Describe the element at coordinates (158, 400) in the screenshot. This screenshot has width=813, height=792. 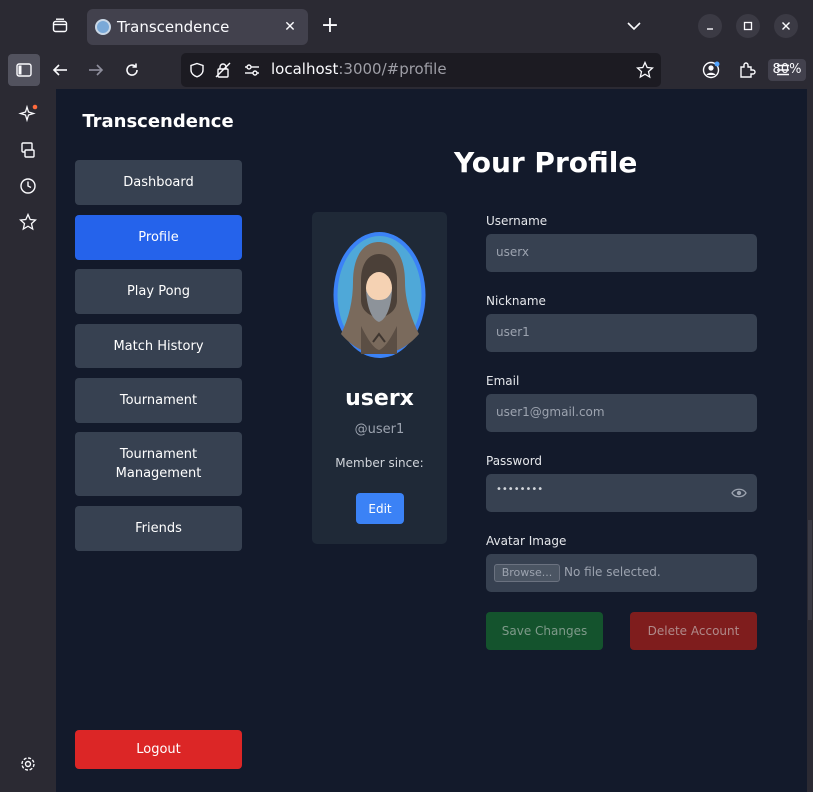
I see `nav-tournament: Tournament` at that location.